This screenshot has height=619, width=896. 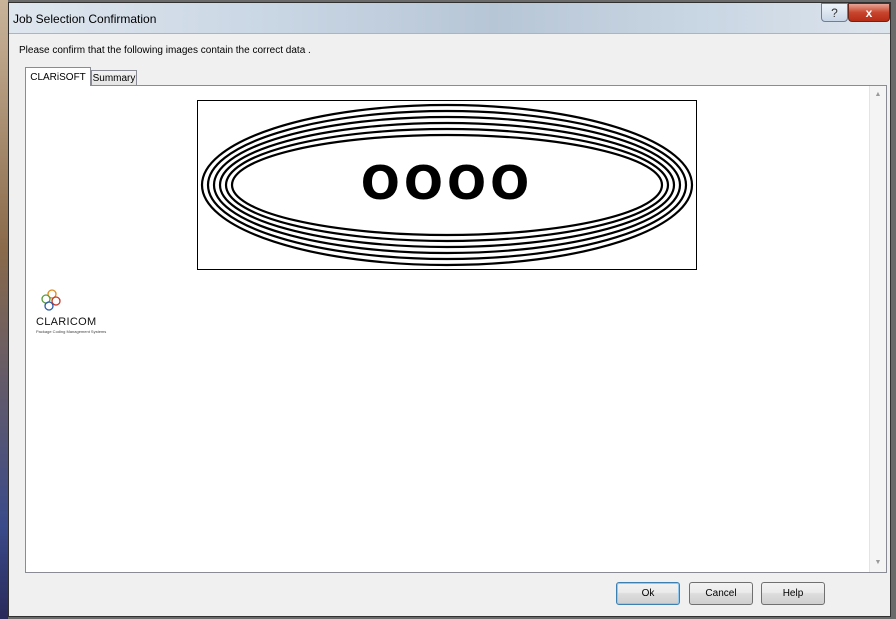 I want to click on ellipse-rings-graphic: OOOO, so click(x=447, y=185).